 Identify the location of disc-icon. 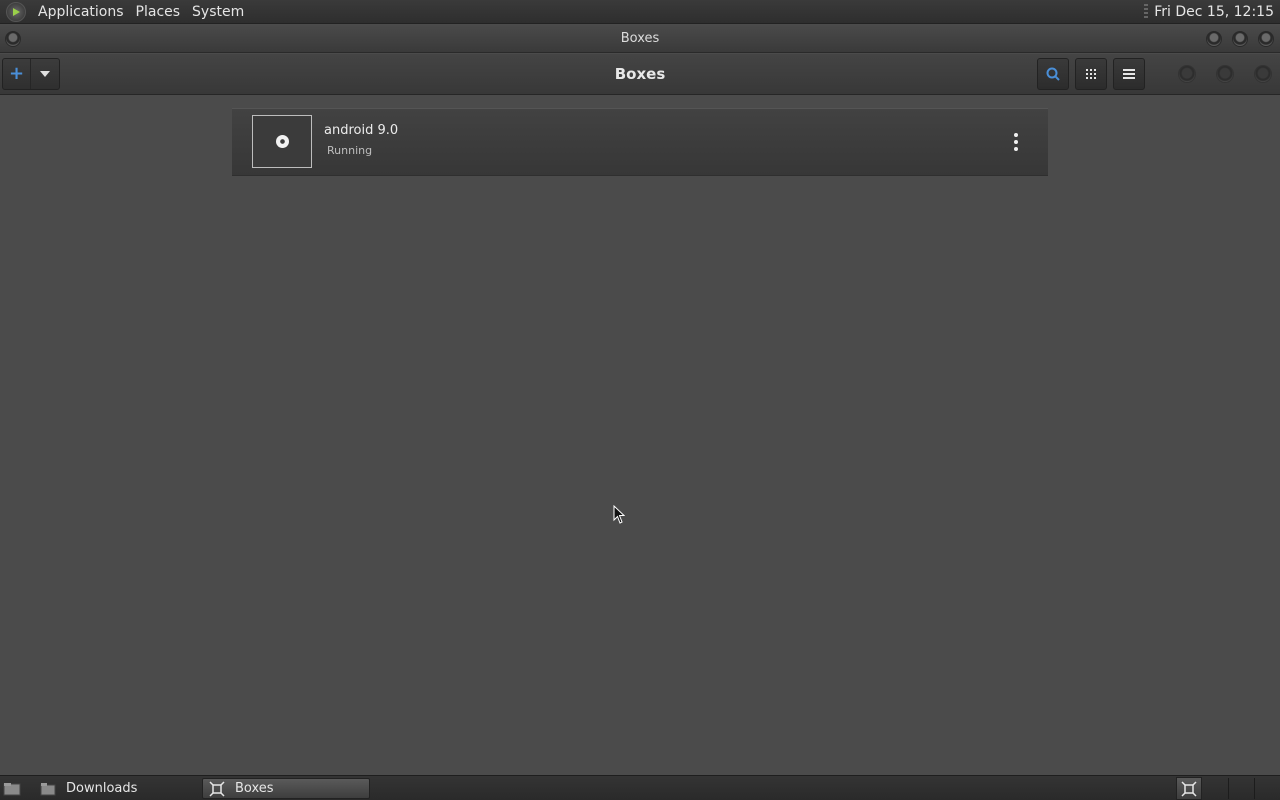
(282, 141).